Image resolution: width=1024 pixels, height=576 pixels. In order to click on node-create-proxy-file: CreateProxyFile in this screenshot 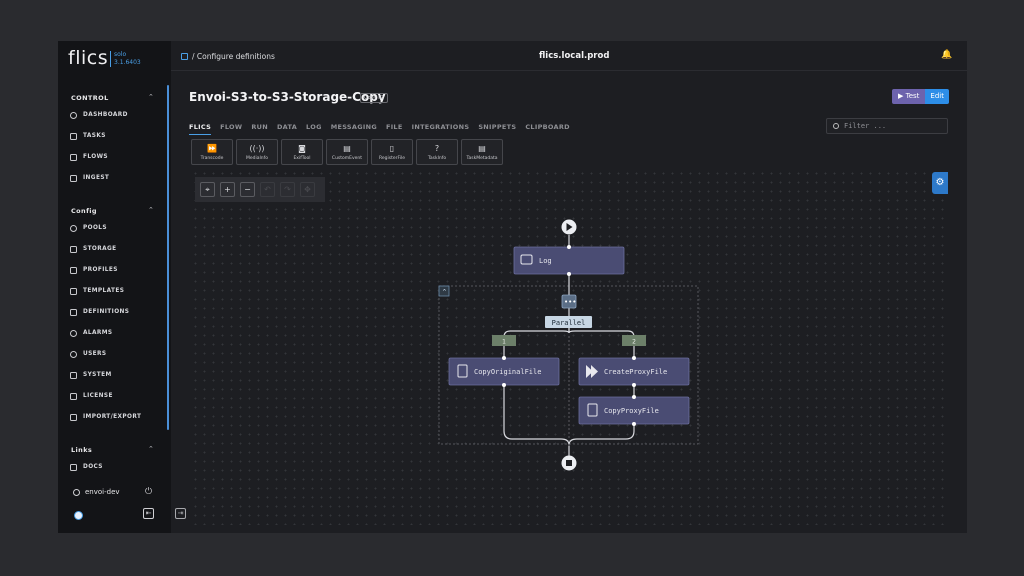, I will do `click(634, 371)`.